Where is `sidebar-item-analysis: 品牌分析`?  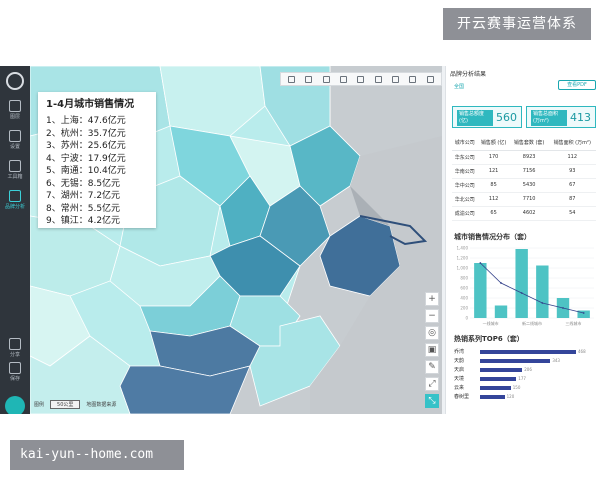
sidebar-item-analysis: 品牌分析 is located at coordinates (15, 200).